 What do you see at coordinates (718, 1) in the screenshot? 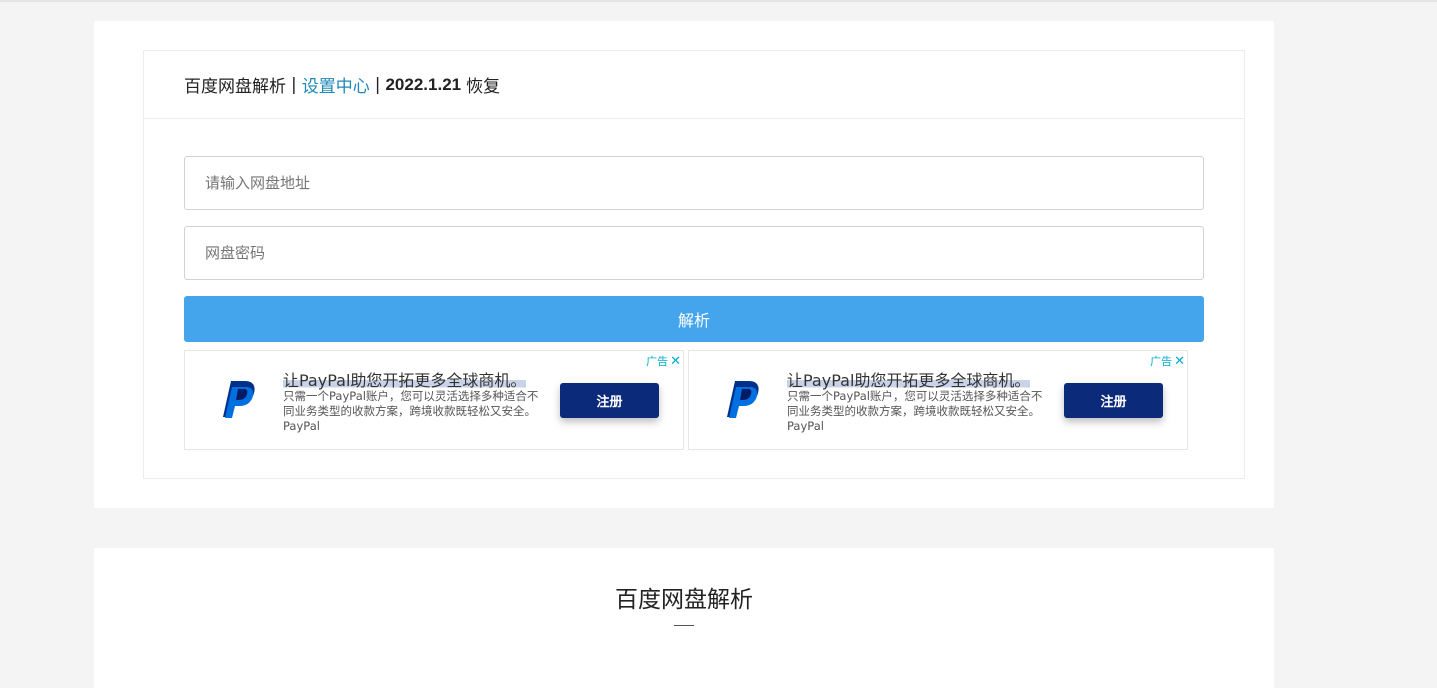
I see `top-border` at bounding box center [718, 1].